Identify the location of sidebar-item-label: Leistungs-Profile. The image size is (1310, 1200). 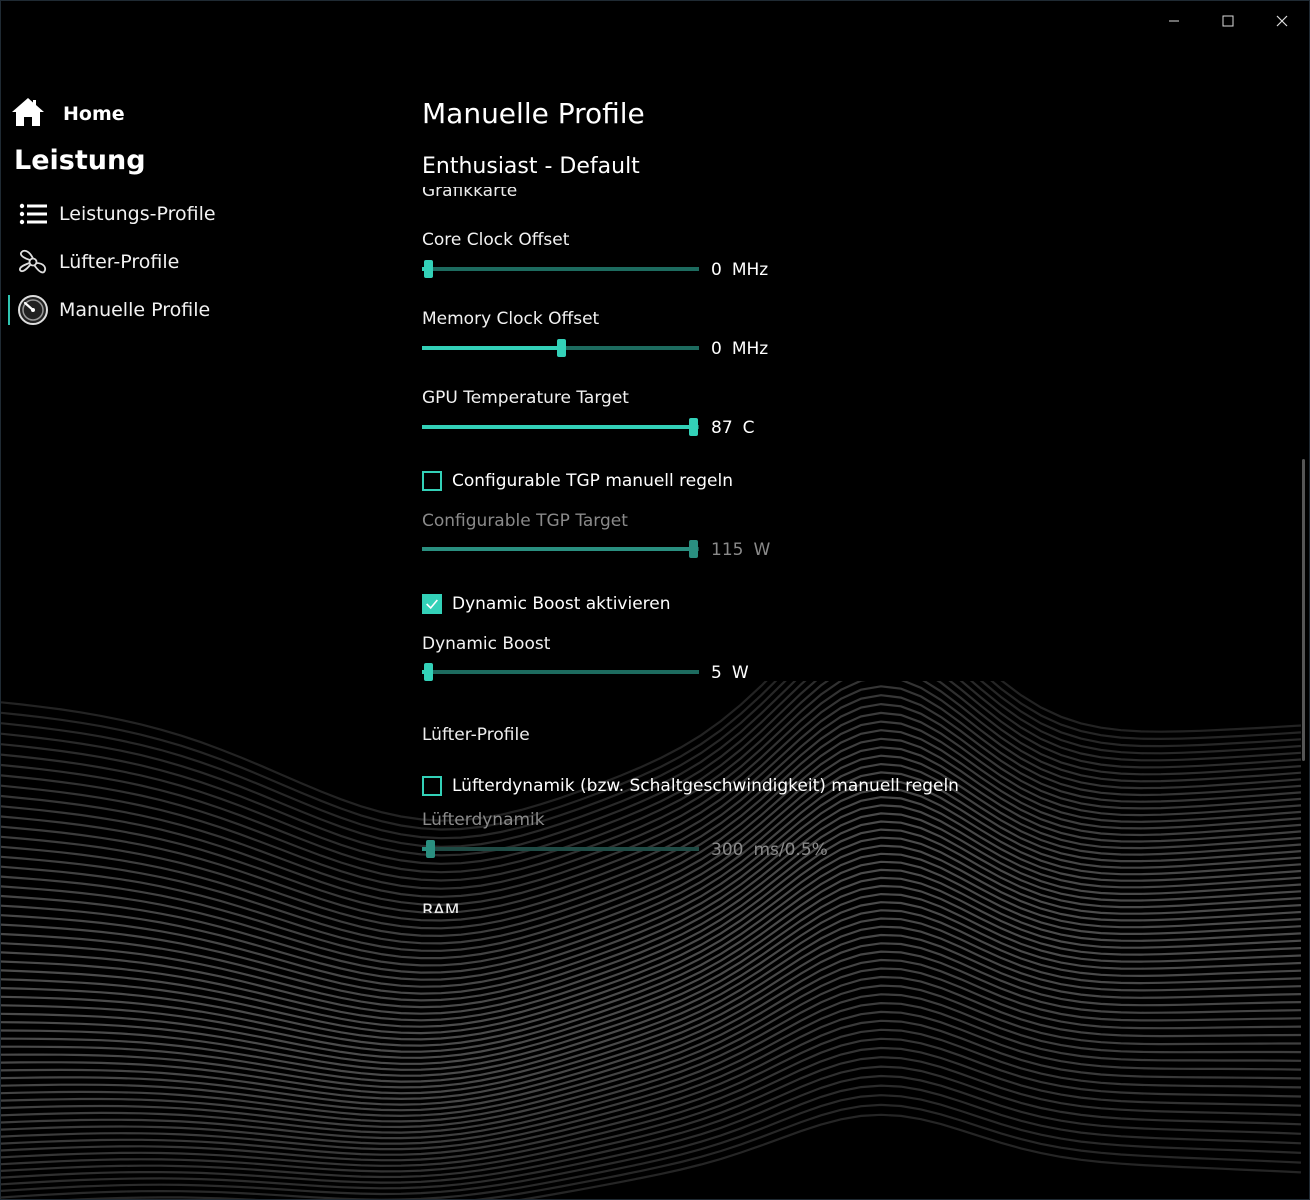
(137, 214).